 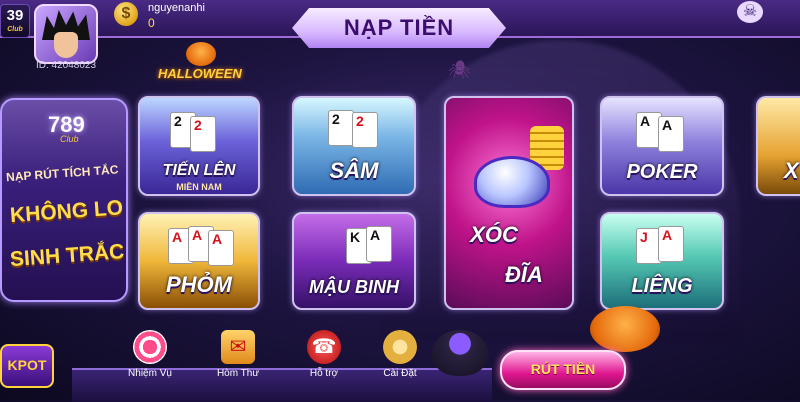 I want to click on cauldron-icon, so click(x=460, y=353).